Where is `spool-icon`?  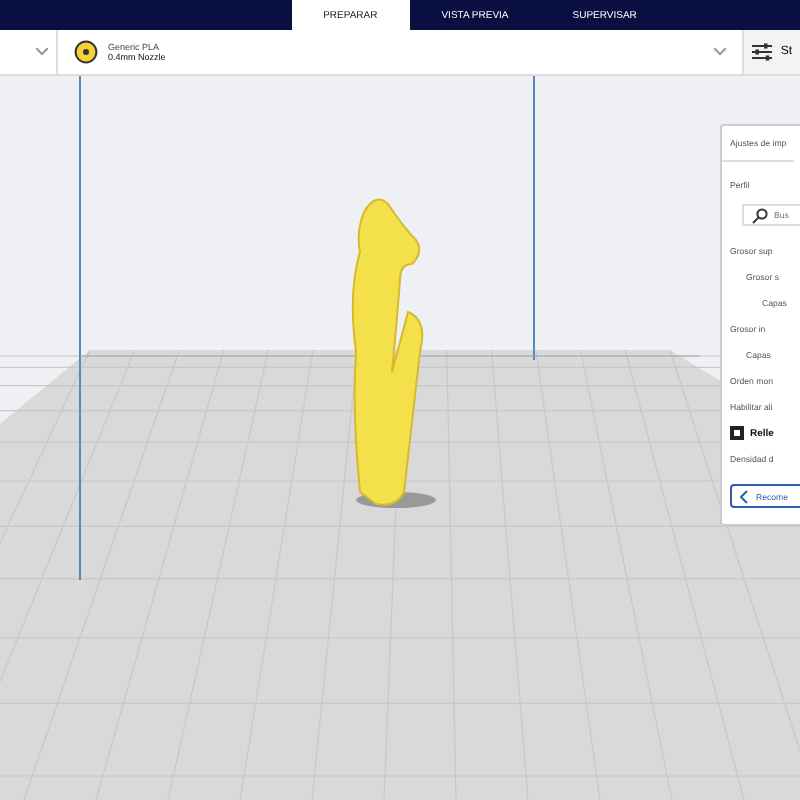
spool-icon is located at coordinates (86, 52).